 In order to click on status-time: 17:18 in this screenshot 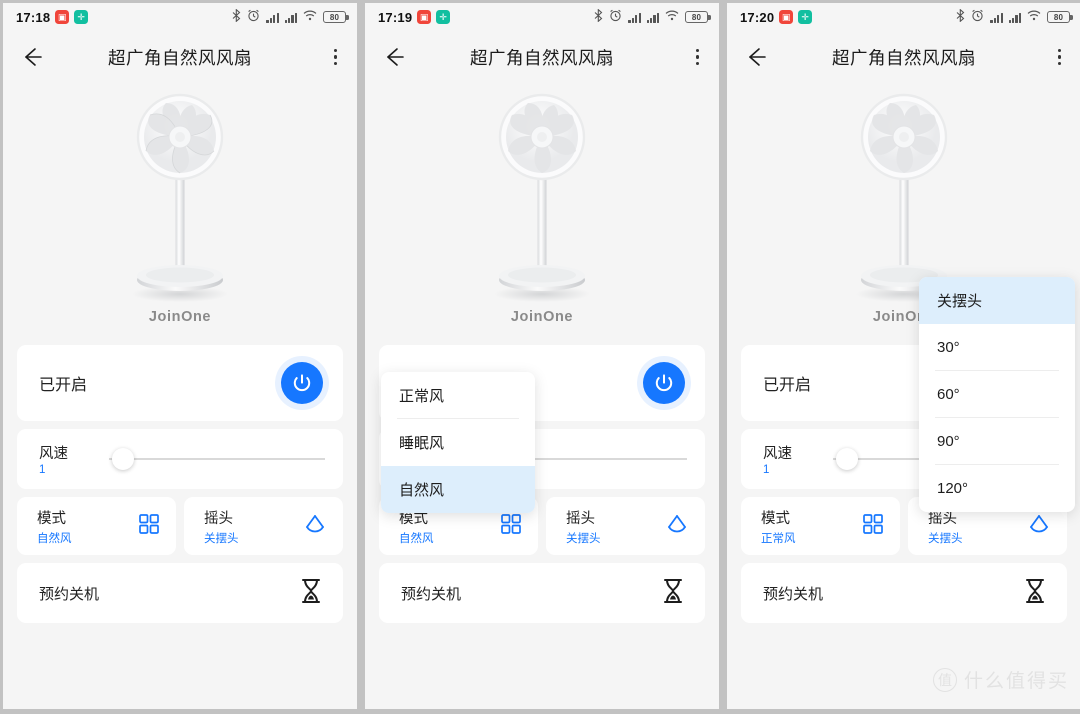, I will do `click(33, 17)`.